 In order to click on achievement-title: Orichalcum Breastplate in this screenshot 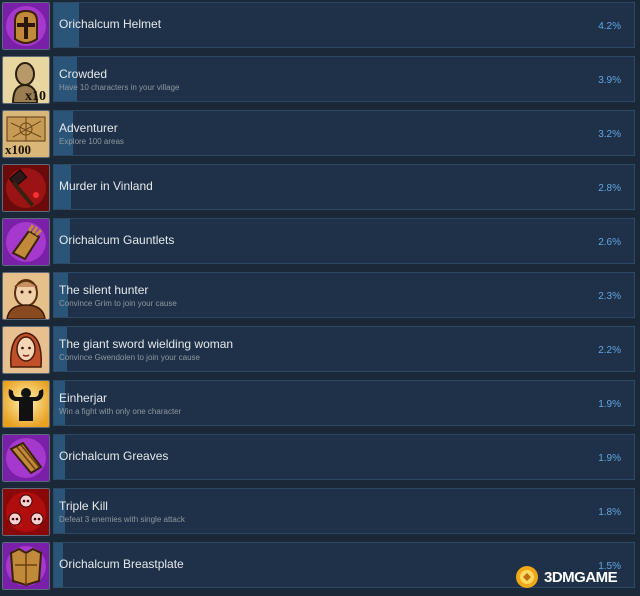, I will do `click(121, 564)`.